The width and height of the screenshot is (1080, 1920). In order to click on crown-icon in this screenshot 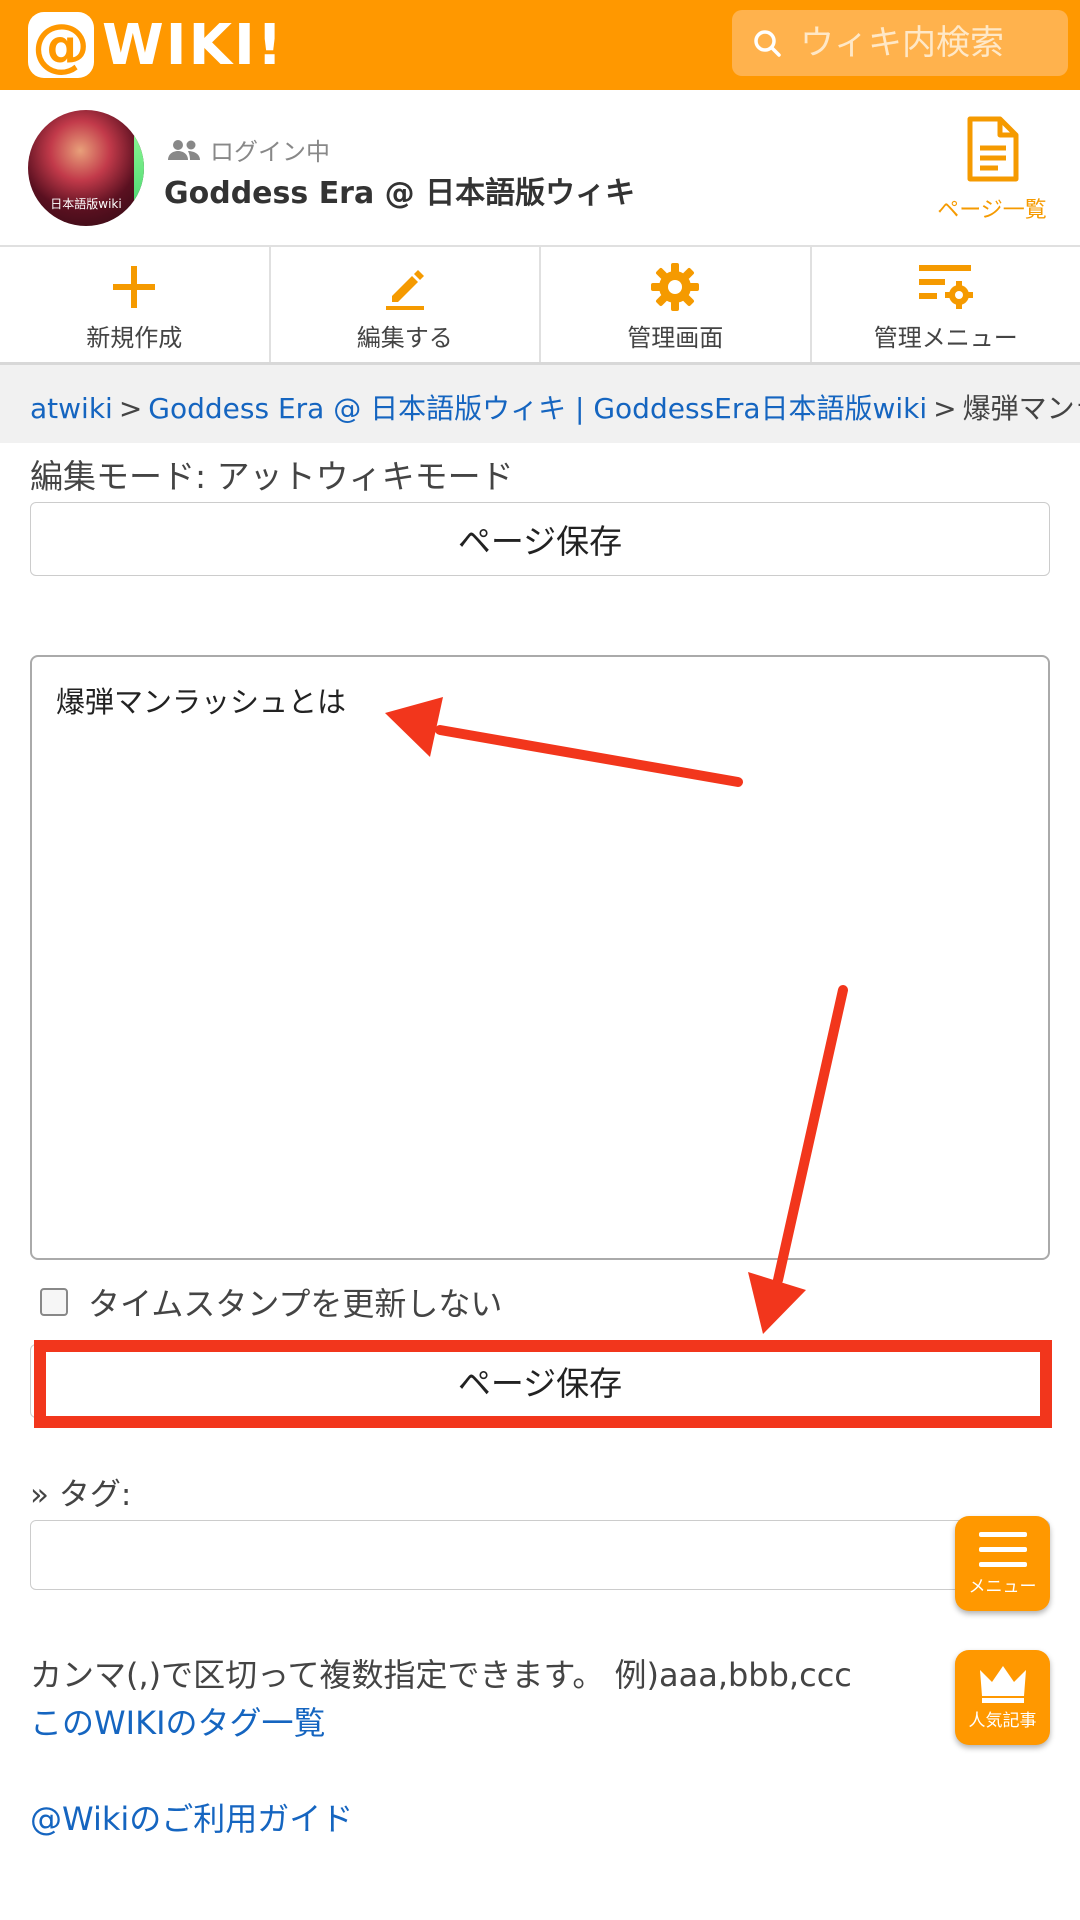, I will do `click(1002, 1684)`.